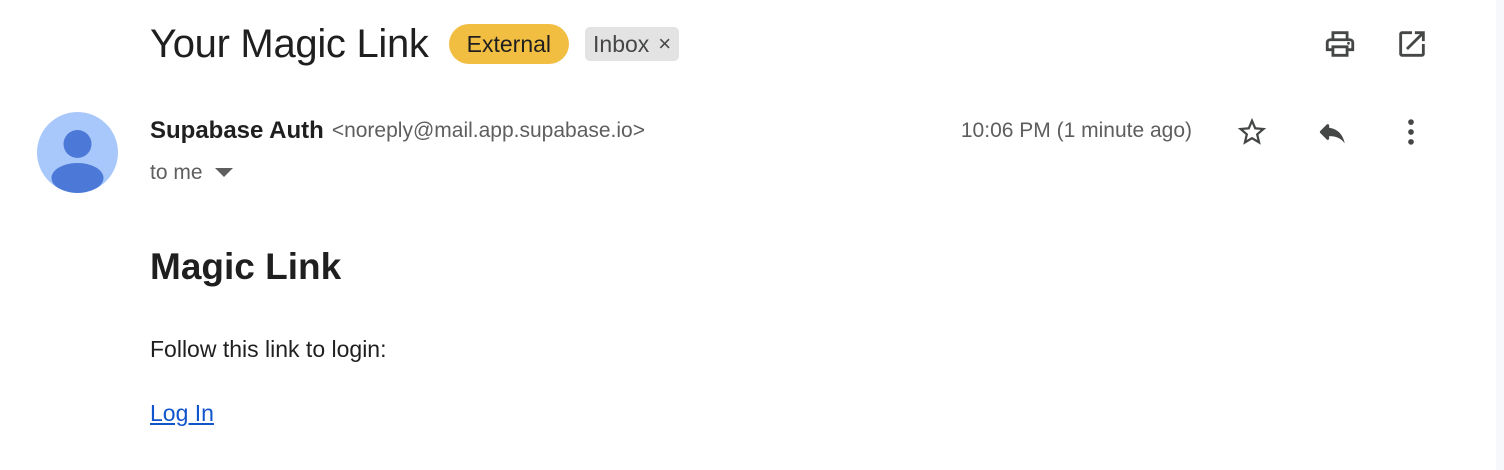 This screenshot has height=470, width=1504. I want to click on external-badge: External, so click(509, 44).